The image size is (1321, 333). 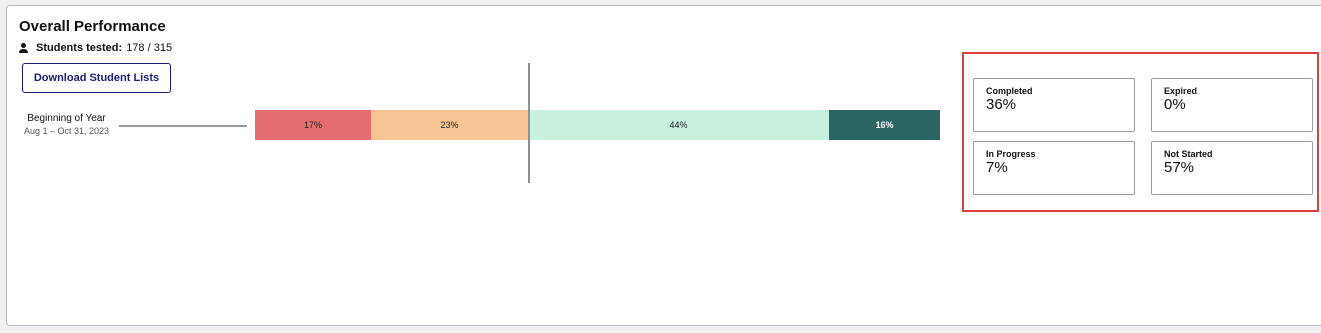 What do you see at coordinates (1232, 168) in the screenshot?
I see `not-started-stat: Not Started 57%` at bounding box center [1232, 168].